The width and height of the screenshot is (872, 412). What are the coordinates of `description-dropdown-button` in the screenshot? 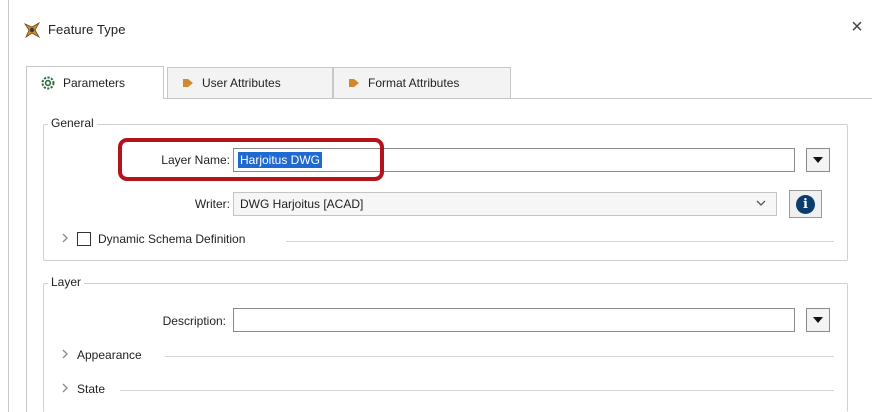 It's located at (818, 320).